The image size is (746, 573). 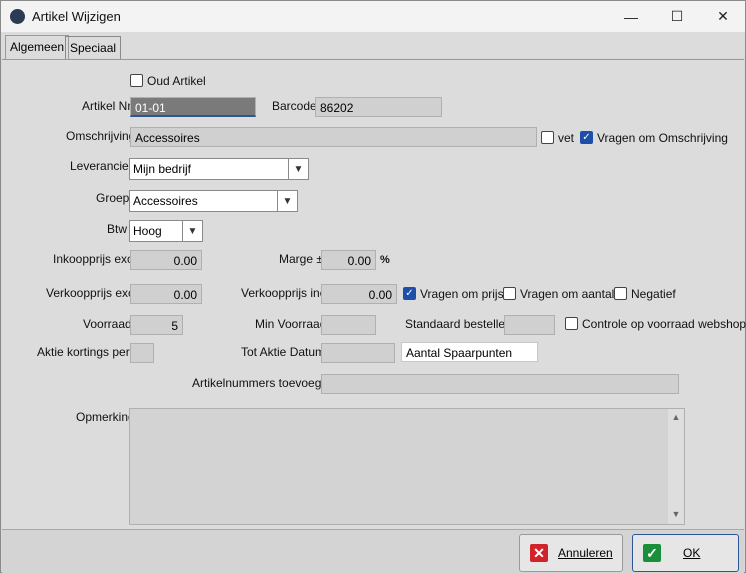 I want to click on btw-value: Hoog, so click(x=147, y=231).